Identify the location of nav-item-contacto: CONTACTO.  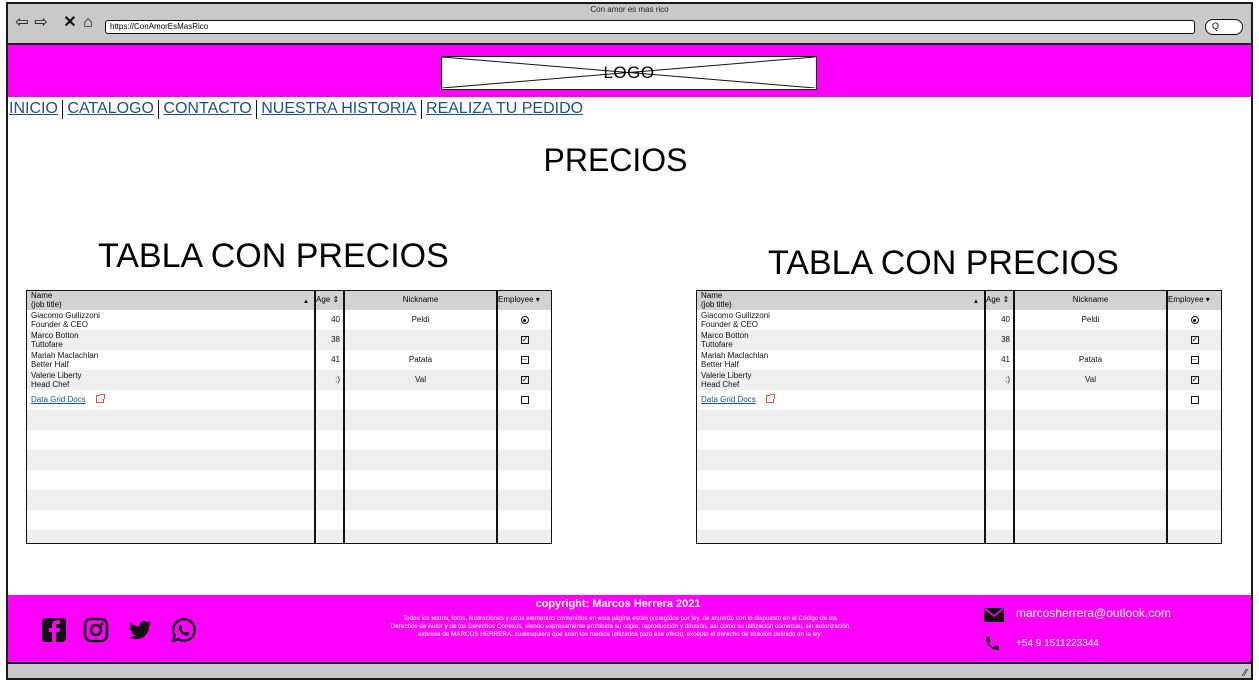
(207, 109).